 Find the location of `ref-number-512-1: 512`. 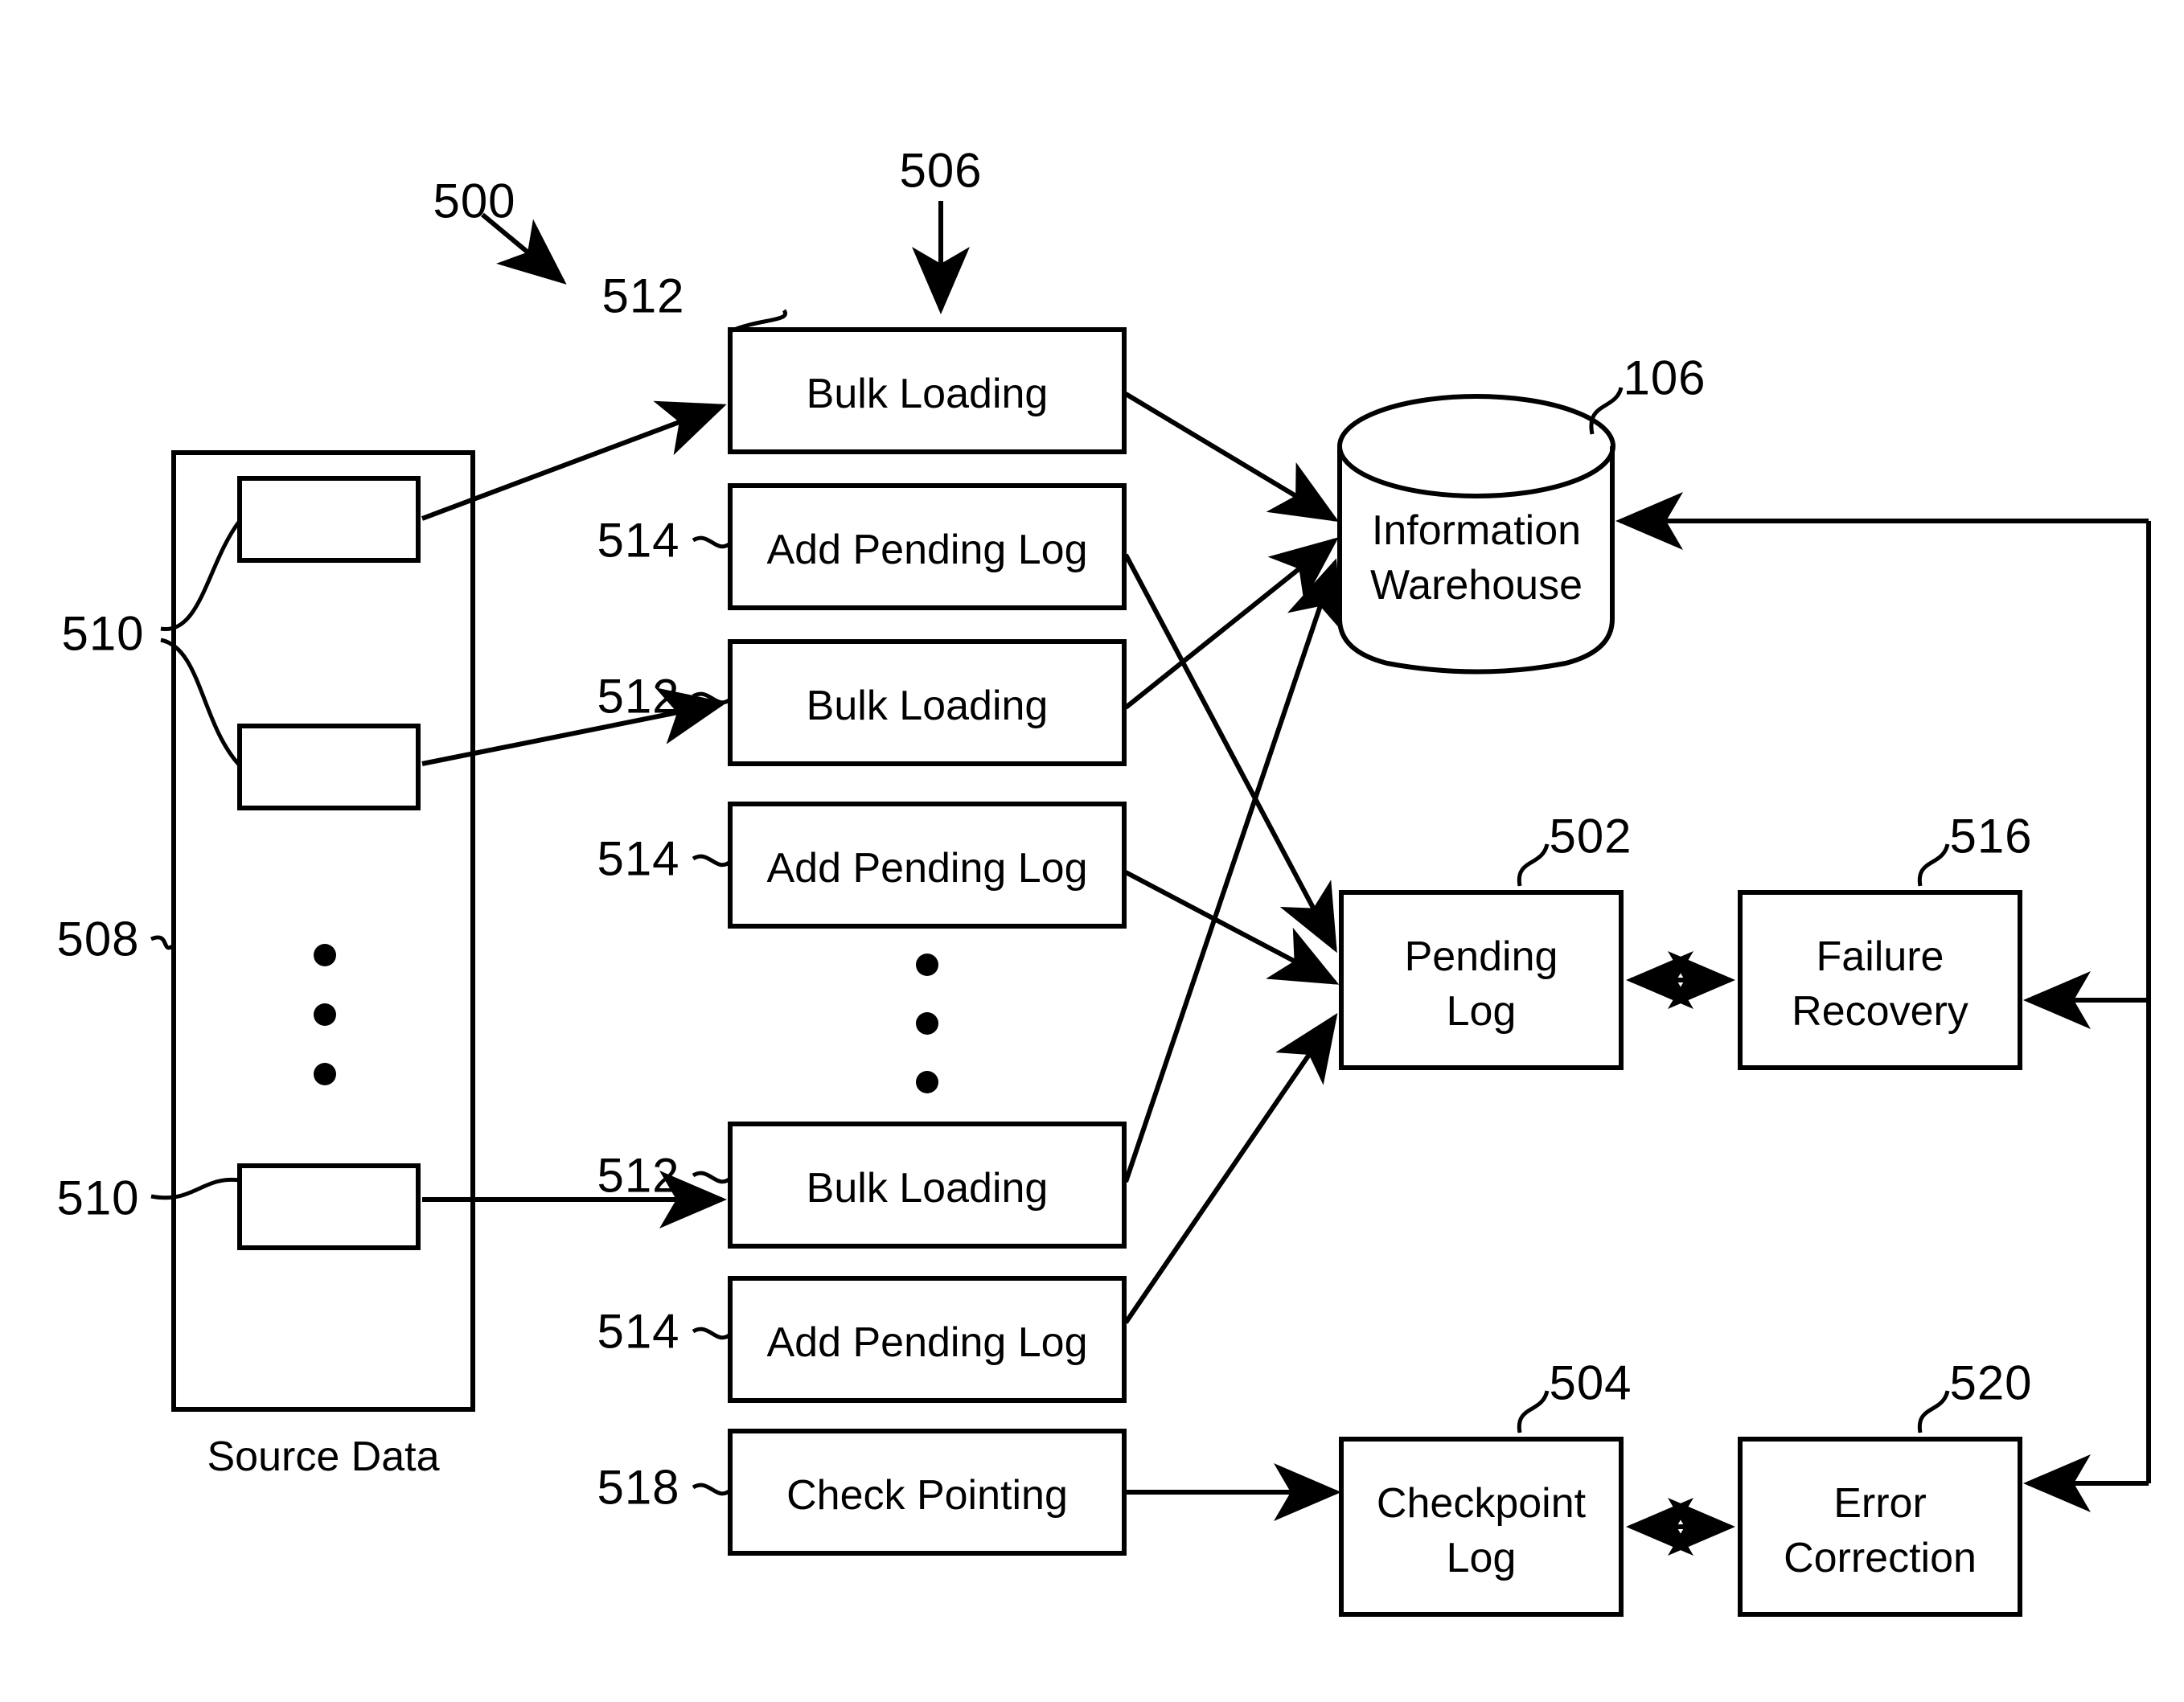

ref-number-512-1: 512 is located at coordinates (643, 296).